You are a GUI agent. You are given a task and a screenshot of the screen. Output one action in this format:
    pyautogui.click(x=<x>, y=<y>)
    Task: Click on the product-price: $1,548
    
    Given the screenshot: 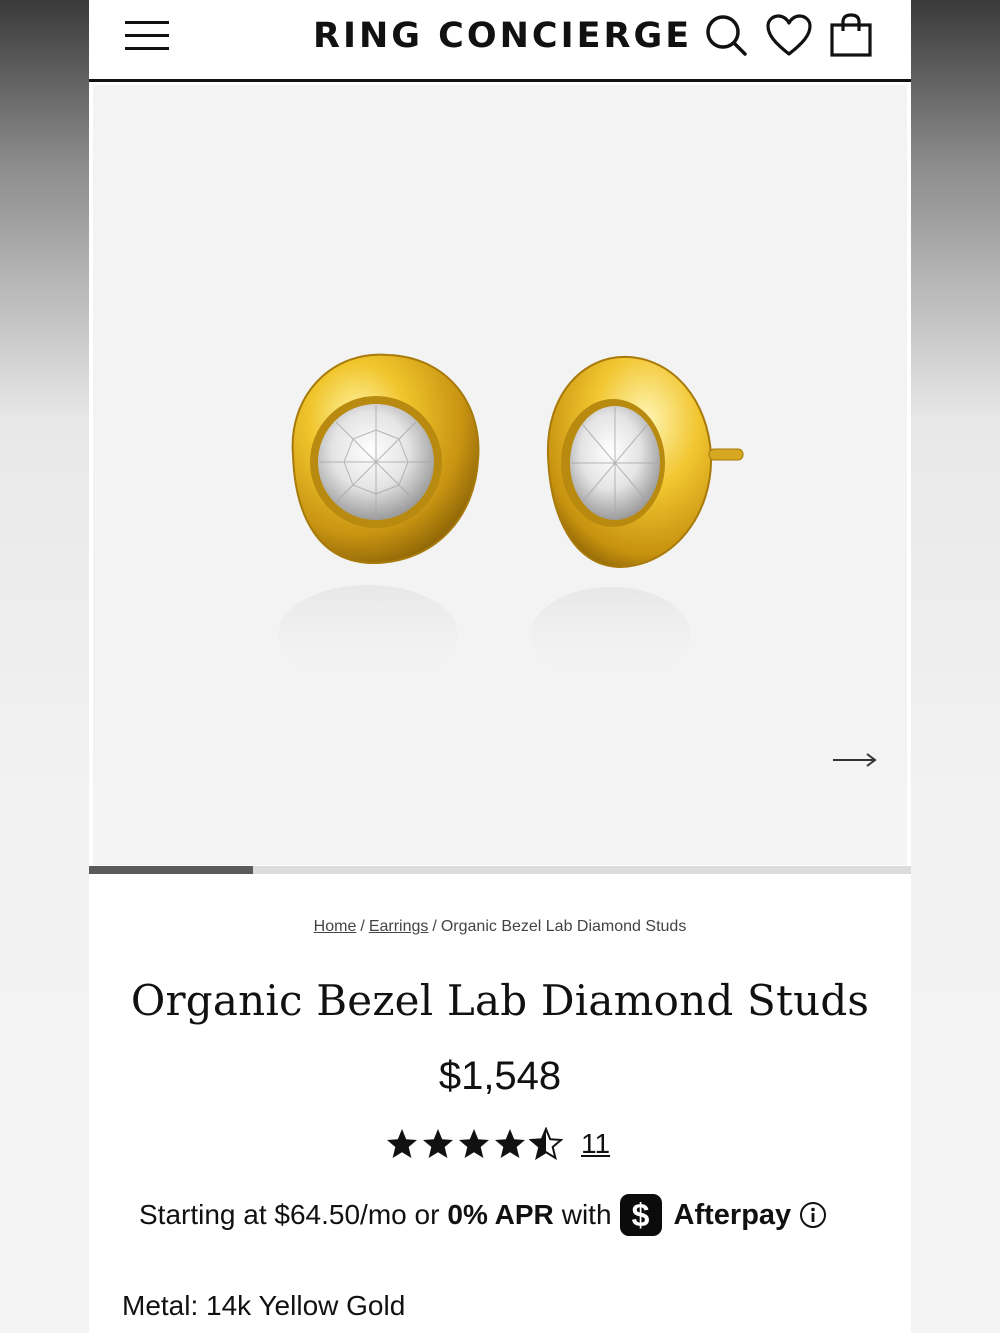 What is the action you would take?
    pyautogui.click(x=500, y=1076)
    